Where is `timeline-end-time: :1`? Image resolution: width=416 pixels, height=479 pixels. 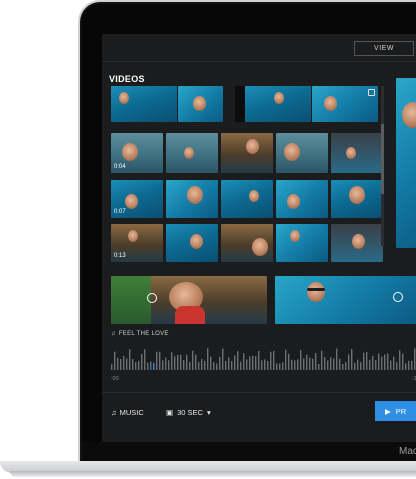
timeline-end-time: :1 is located at coordinates (414, 379).